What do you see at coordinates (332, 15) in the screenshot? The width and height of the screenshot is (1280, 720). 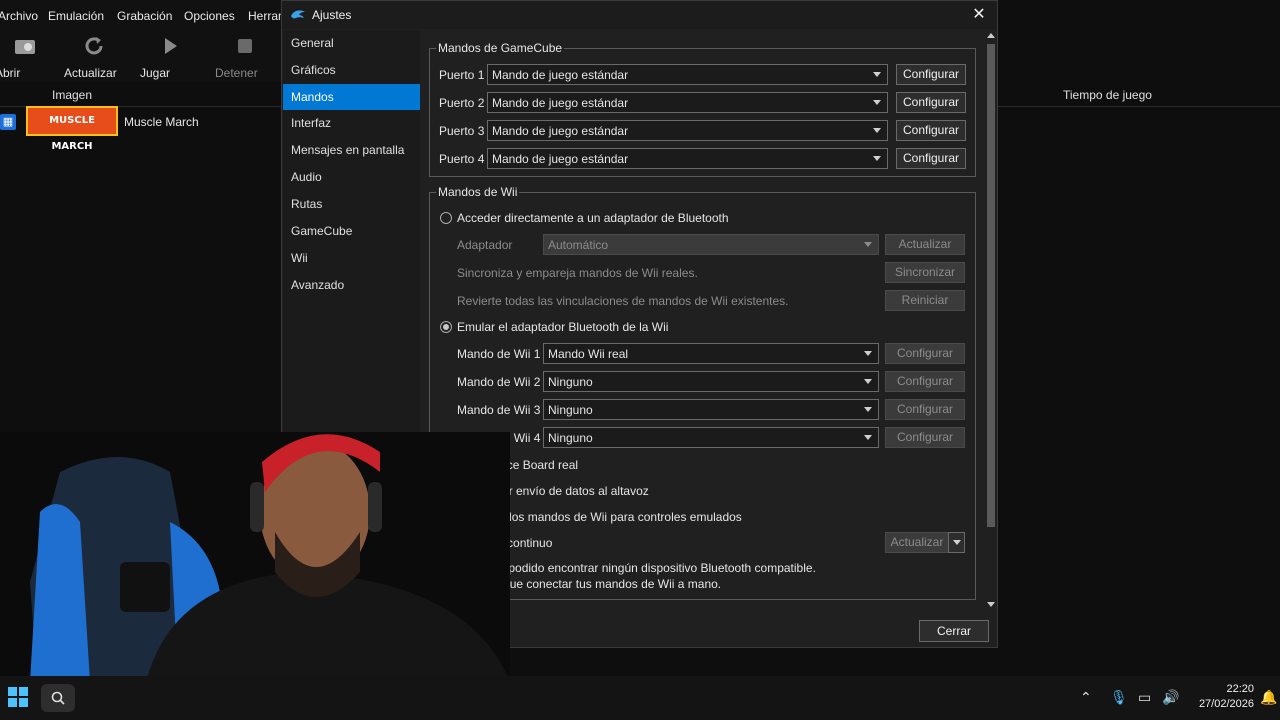 I see `dialog-title: Ajustes` at bounding box center [332, 15].